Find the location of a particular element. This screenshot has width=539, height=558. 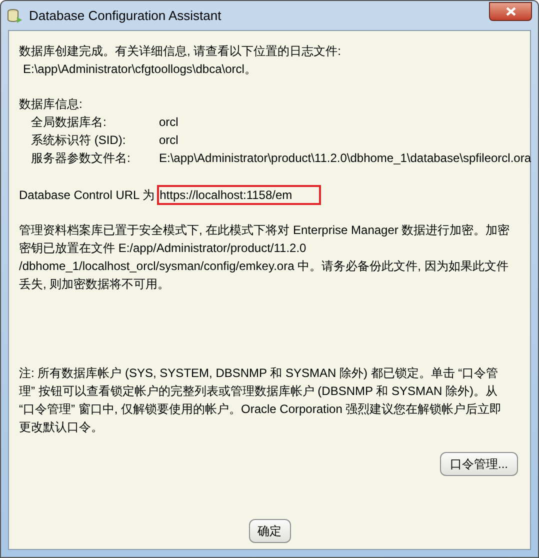

intro-text: 数据库创建完成。有关详细信息, 请查看以下位置的日志文件: is located at coordinates (180, 51).